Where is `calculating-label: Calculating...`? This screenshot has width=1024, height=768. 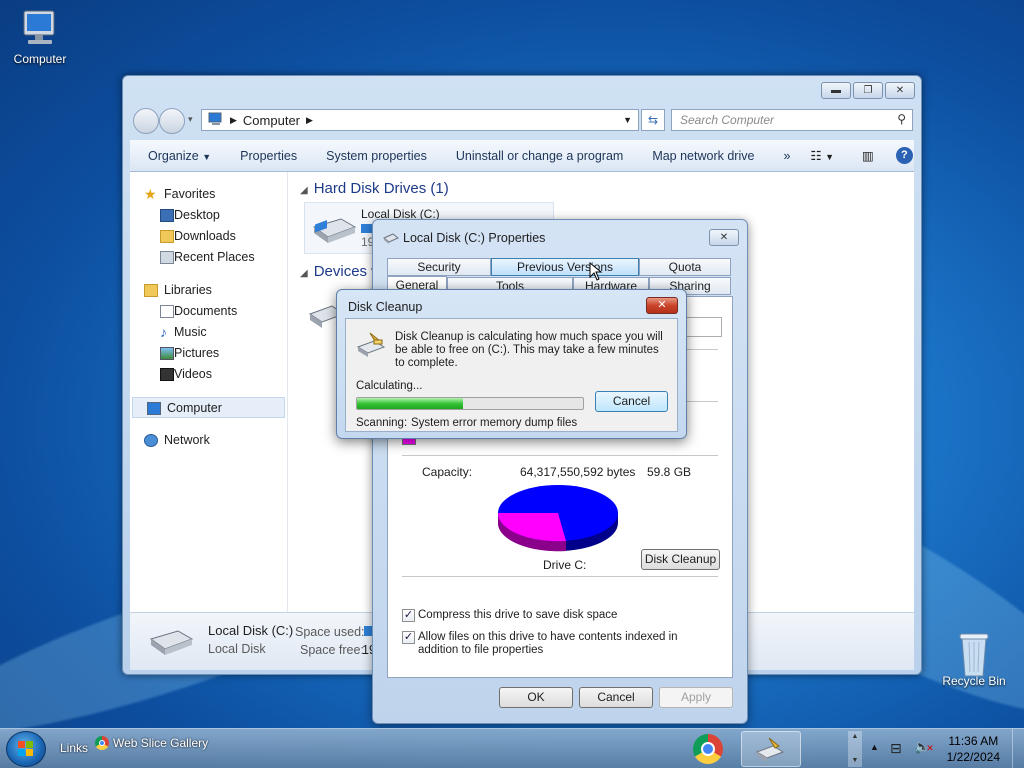
calculating-label: Calculating... is located at coordinates (389, 386).